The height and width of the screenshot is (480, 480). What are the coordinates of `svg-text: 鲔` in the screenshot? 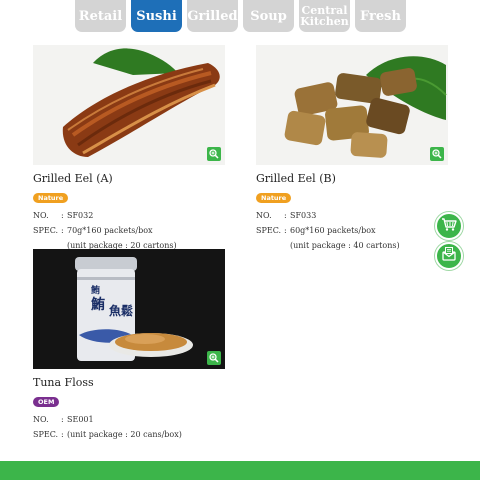 It's located at (95, 290).